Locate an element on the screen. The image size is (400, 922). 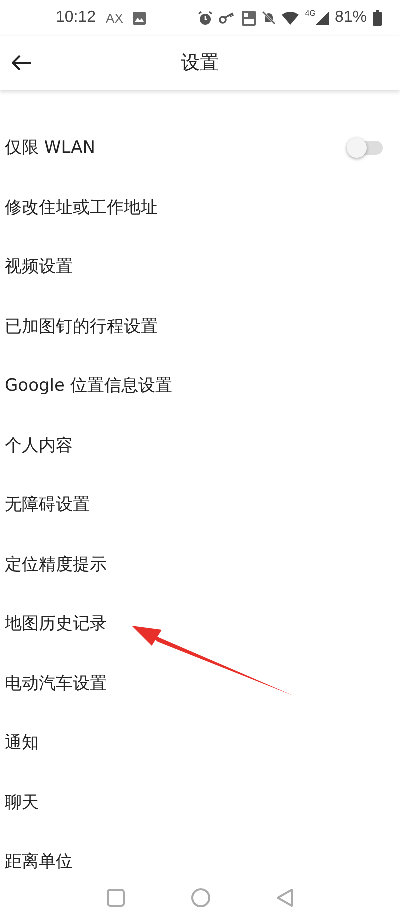
settings-item: 聊天 is located at coordinates (200, 802).